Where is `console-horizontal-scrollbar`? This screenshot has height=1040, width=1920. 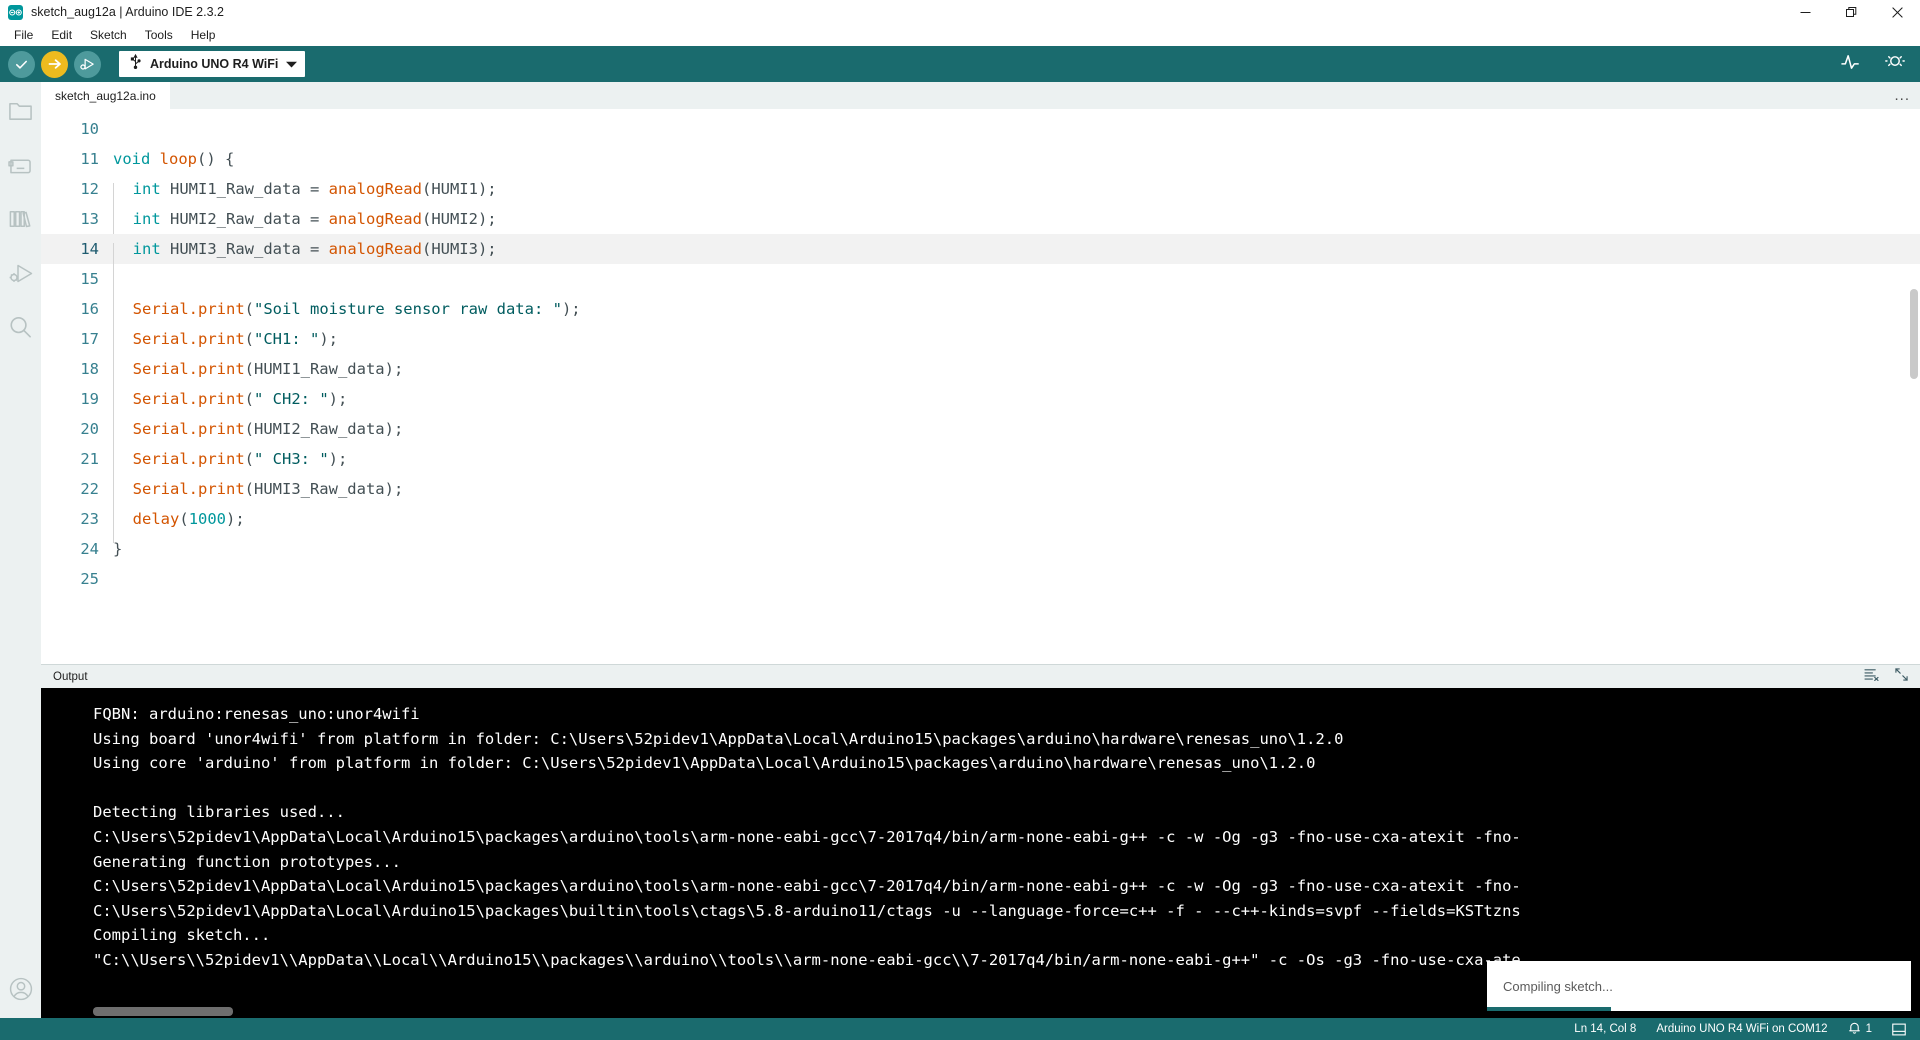
console-horizontal-scrollbar is located at coordinates (163, 1011).